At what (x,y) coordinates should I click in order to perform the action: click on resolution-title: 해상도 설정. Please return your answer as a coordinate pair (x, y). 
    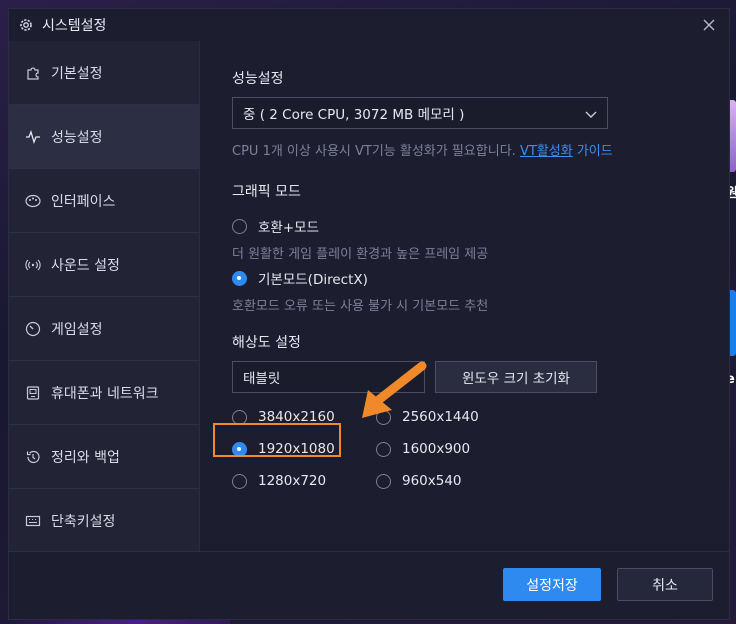
    Looking at the image, I should click on (266, 343).